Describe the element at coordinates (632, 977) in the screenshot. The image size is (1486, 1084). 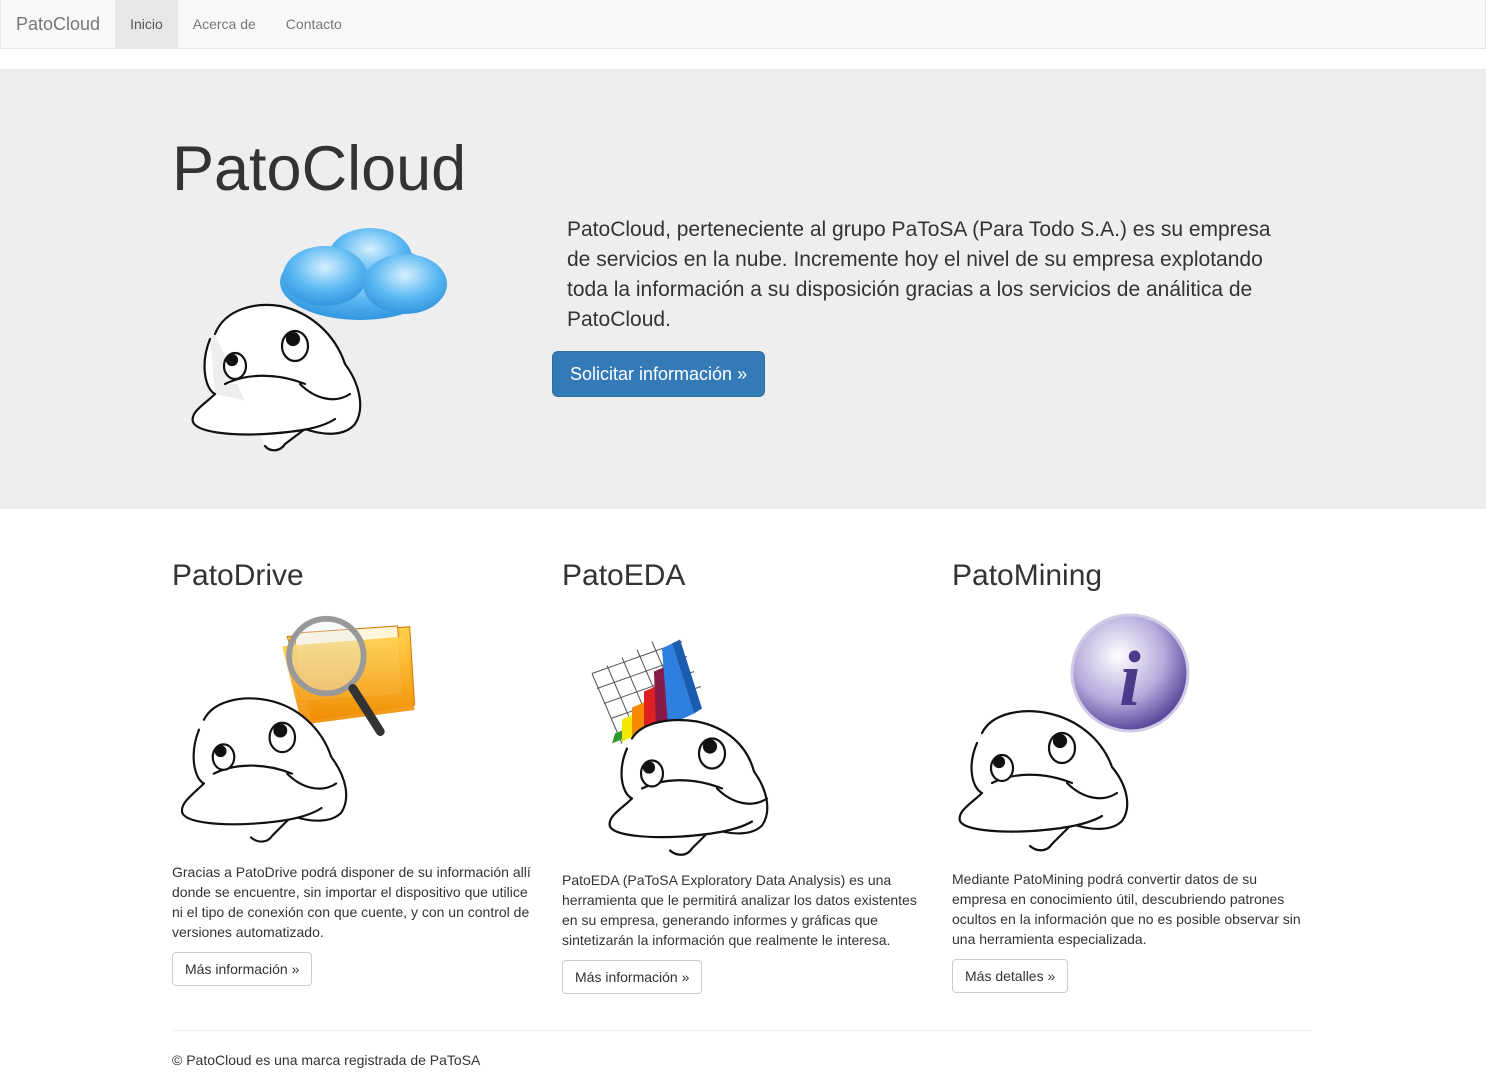
I see `mas-informacion-button-patoeda: Más información »` at that location.